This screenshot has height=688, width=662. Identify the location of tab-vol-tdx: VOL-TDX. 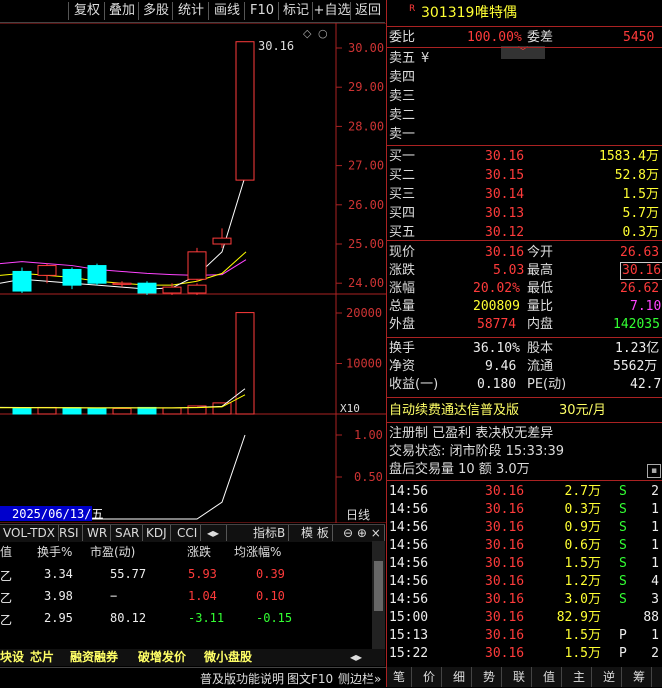
(29, 533).